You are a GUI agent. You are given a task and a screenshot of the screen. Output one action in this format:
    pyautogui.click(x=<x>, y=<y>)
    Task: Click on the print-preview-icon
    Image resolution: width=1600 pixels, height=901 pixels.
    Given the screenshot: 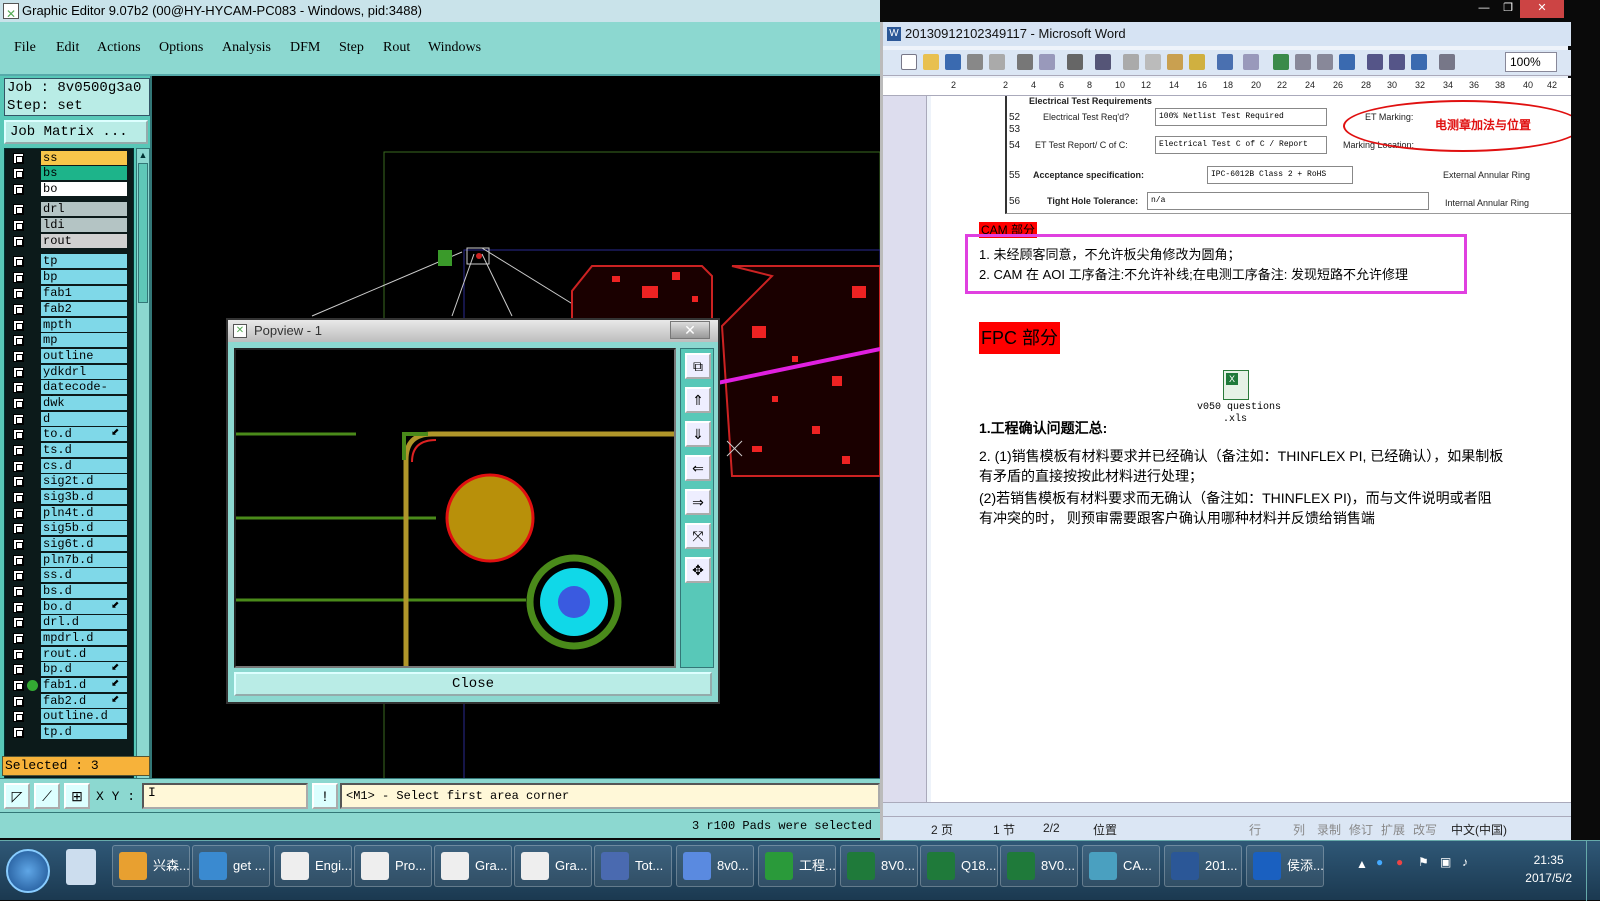 What is the action you would take?
    pyautogui.click(x=1047, y=62)
    